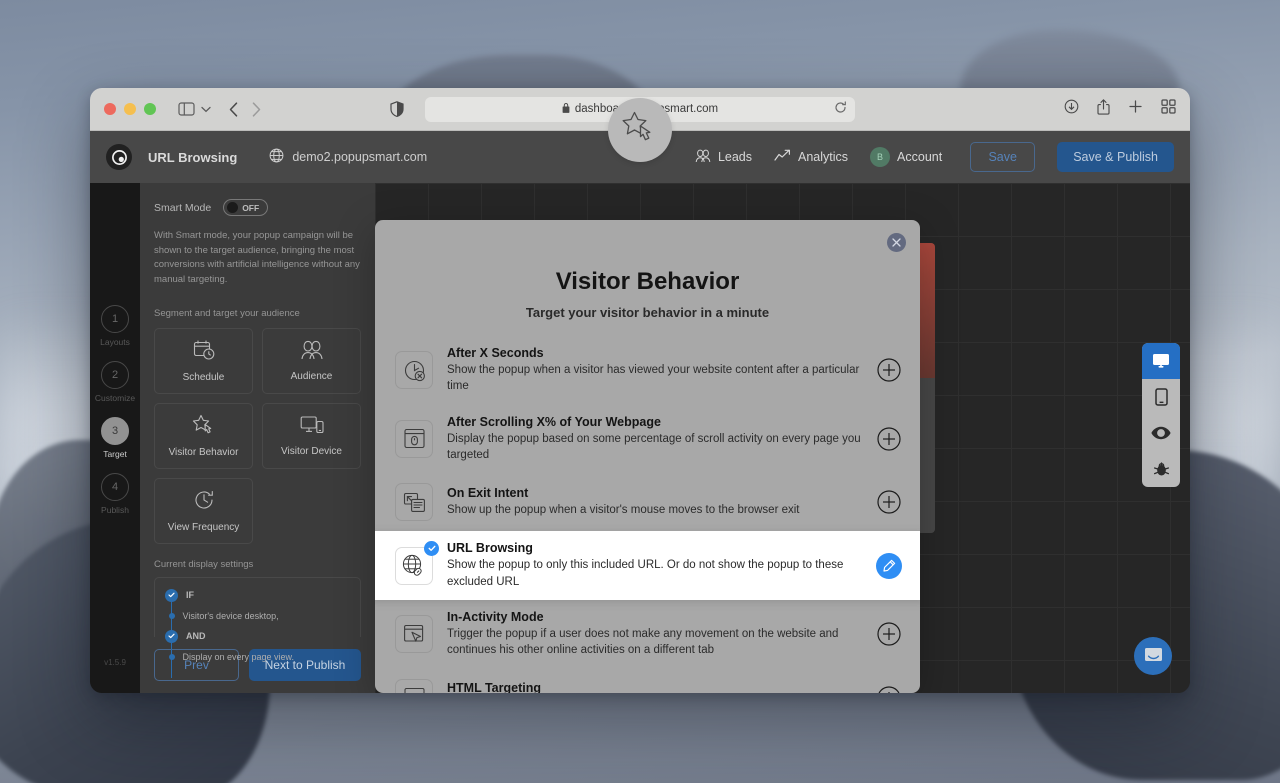 The height and width of the screenshot is (783, 1280). I want to click on minimize-window-button, so click(130, 109).